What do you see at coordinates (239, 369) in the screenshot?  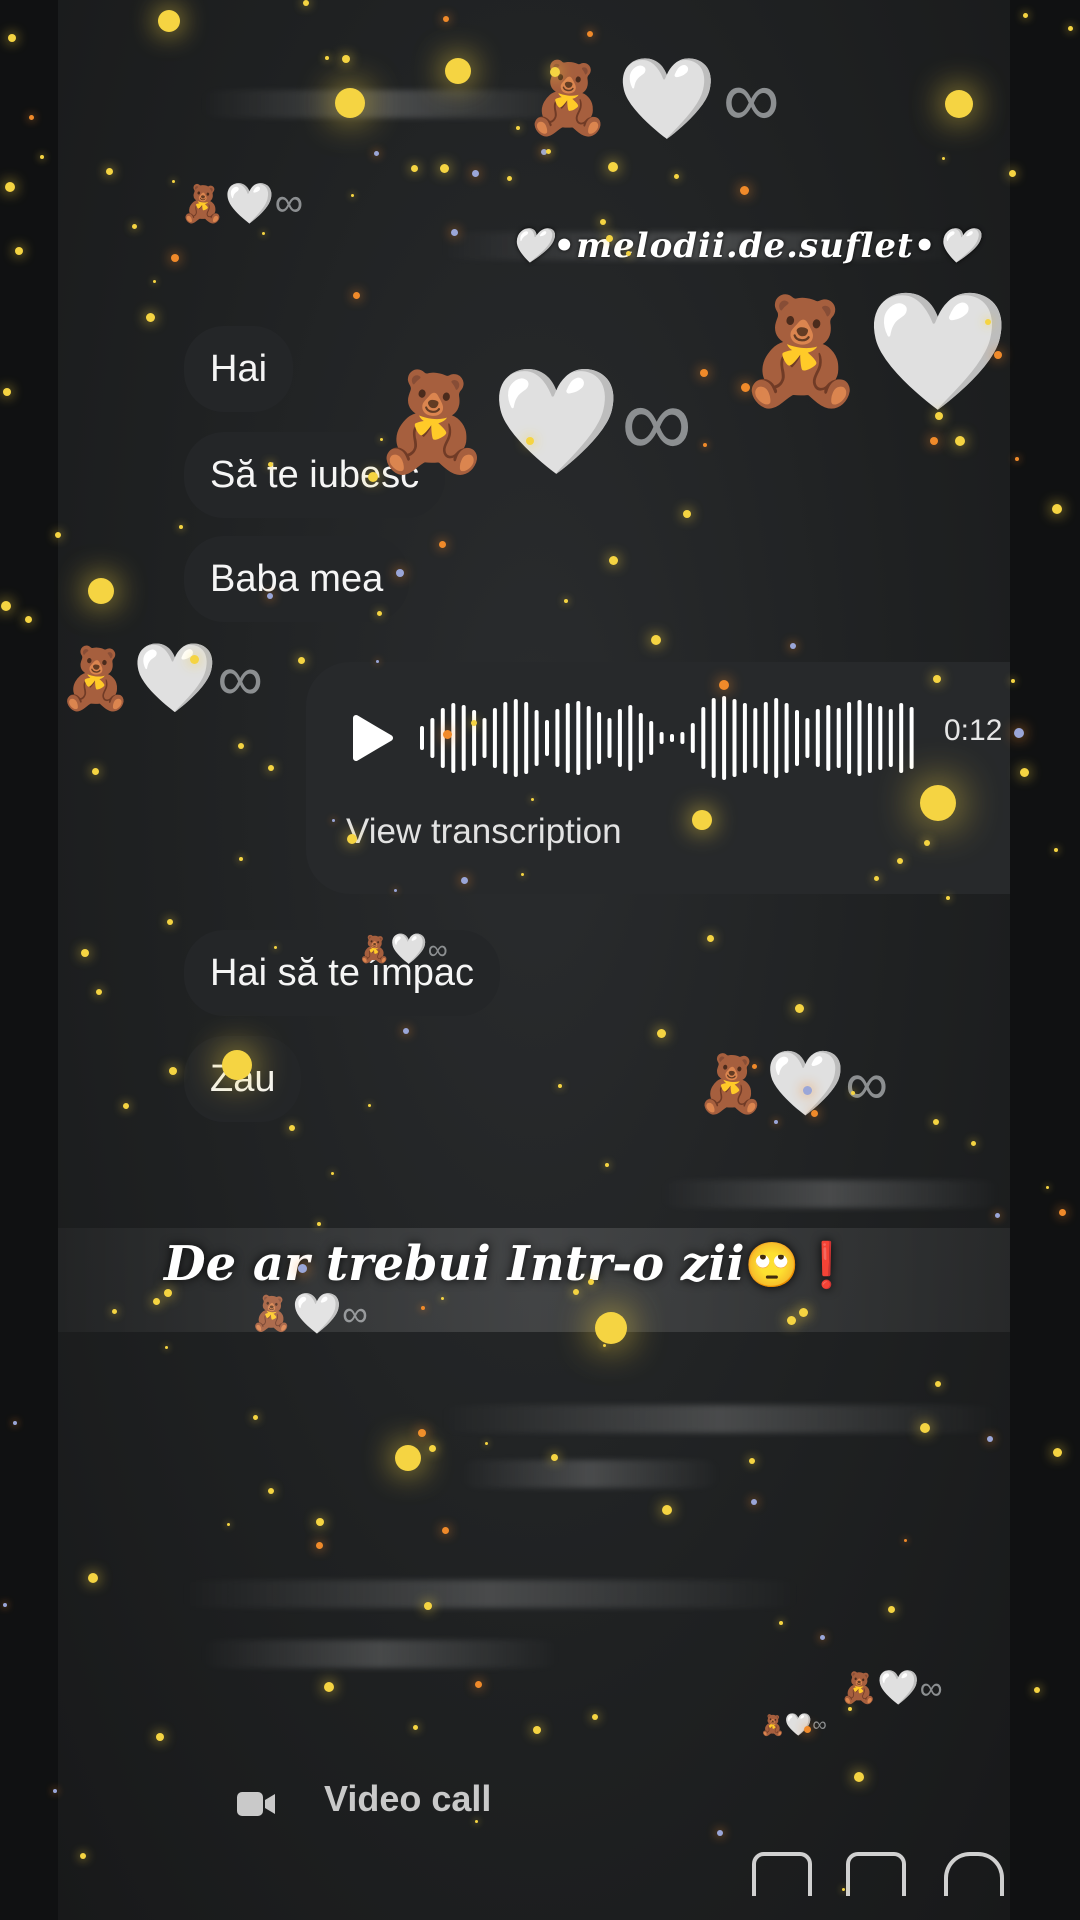 I see `message-bubble: Hai` at bounding box center [239, 369].